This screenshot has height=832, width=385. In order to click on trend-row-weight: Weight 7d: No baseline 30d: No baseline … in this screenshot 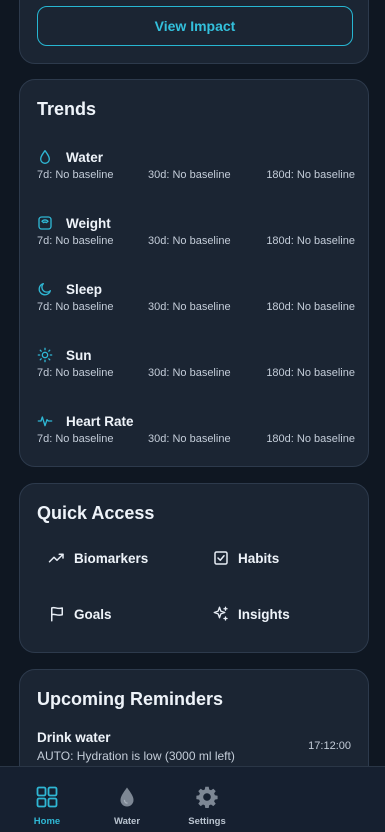, I will do `click(196, 236)`.